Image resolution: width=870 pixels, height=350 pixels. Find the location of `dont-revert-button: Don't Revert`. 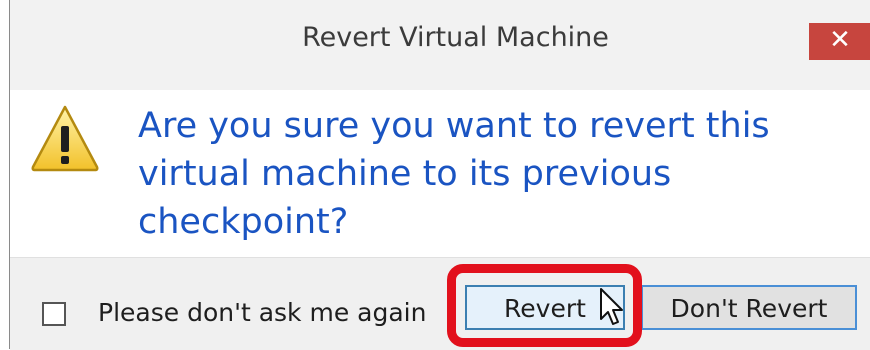

dont-revert-button: Don't Revert is located at coordinates (749, 307).